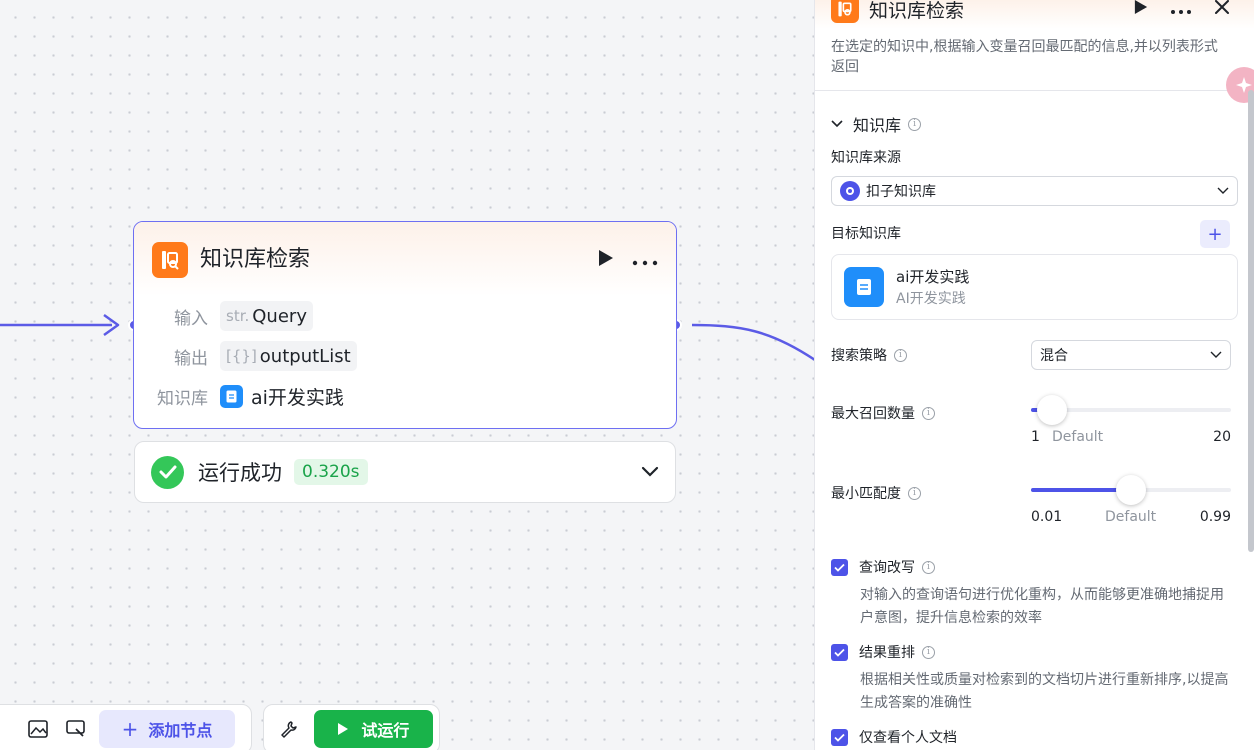 The width and height of the screenshot is (1254, 750). I want to click on output-value: outputList, so click(305, 356).